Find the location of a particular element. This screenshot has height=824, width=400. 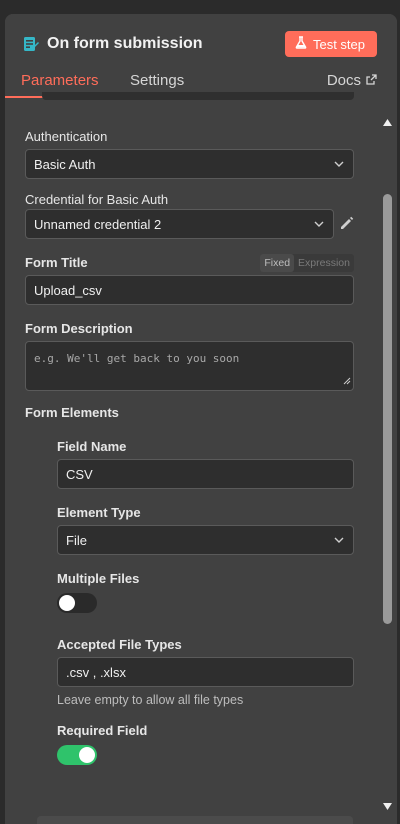

form-node-icon is located at coordinates (31, 44).